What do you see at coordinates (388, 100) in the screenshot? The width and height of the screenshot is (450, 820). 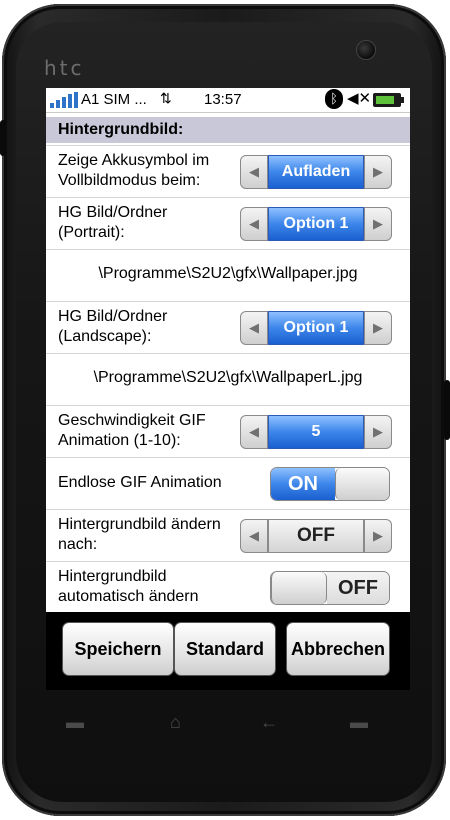 I see `battery-charging-icon` at bounding box center [388, 100].